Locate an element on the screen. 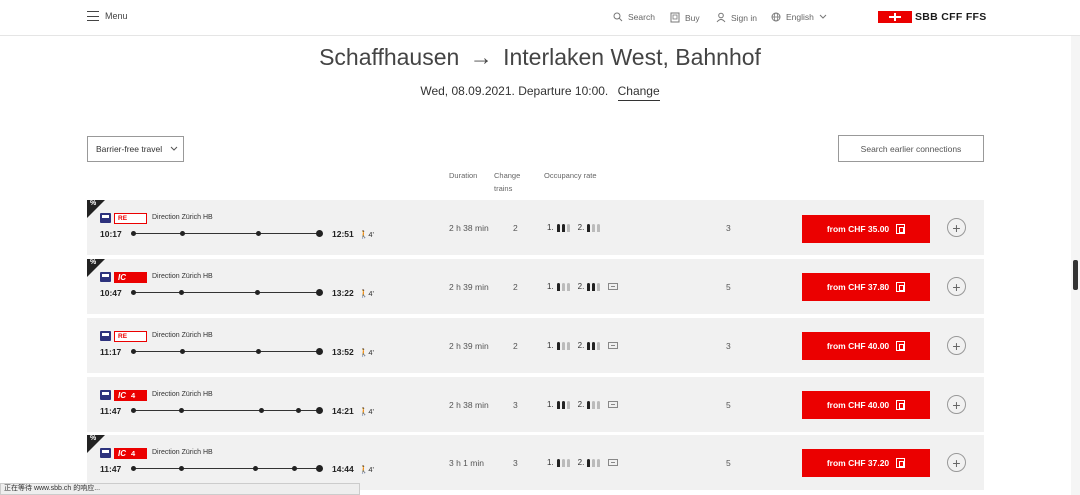 This screenshot has width=1080, height=495. train-line-number: 4 is located at coordinates (133, 453).